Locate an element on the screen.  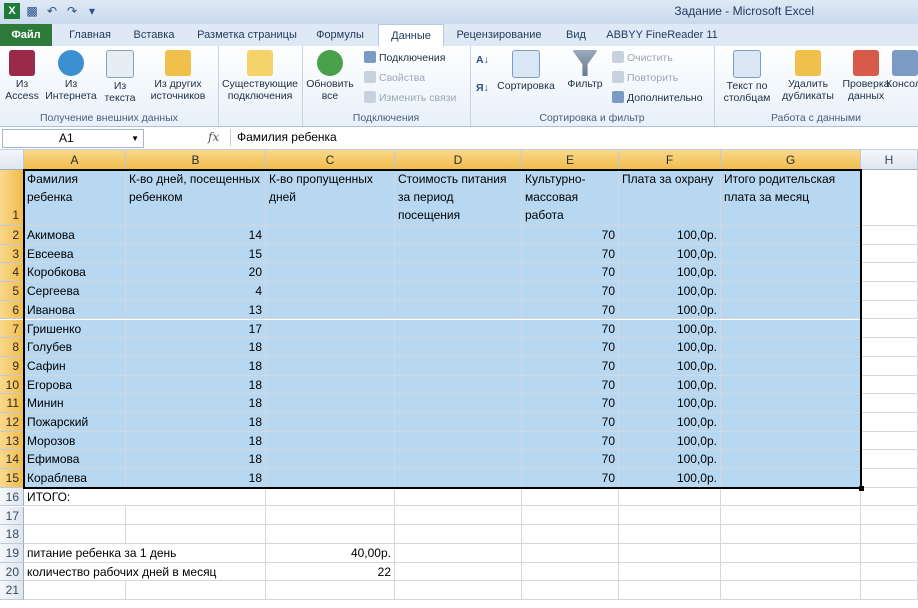
row-header: 3 is located at coordinates (12, 254).